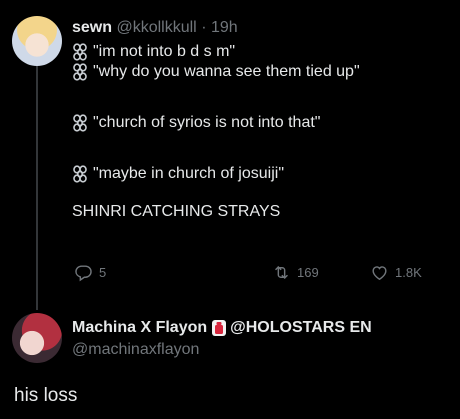 The height and width of the screenshot is (419, 460). I want to click on quote-line: "im not into b d s m", so click(262, 52).